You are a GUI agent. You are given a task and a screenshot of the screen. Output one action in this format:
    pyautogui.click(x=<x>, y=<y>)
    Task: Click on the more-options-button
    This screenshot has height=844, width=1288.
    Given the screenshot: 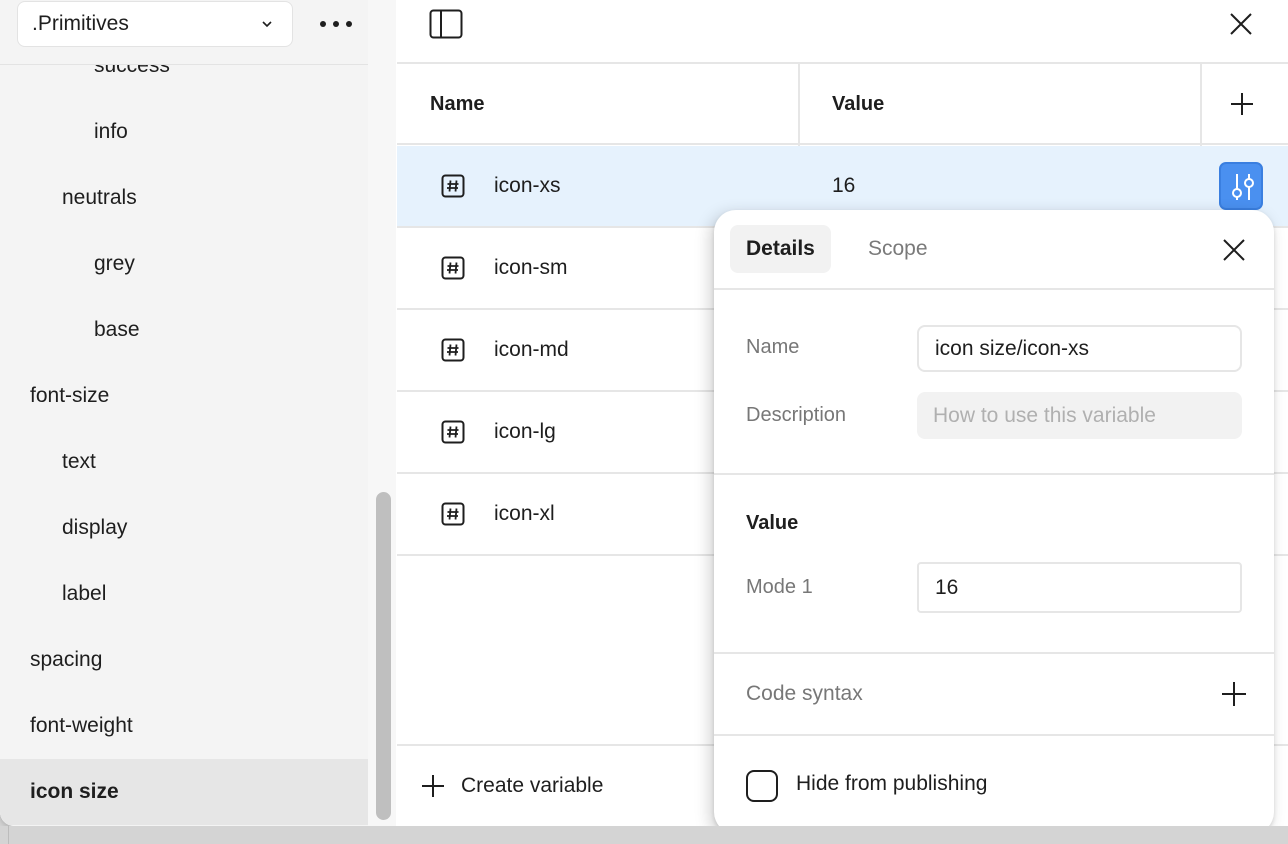 What is the action you would take?
    pyautogui.click(x=336, y=24)
    